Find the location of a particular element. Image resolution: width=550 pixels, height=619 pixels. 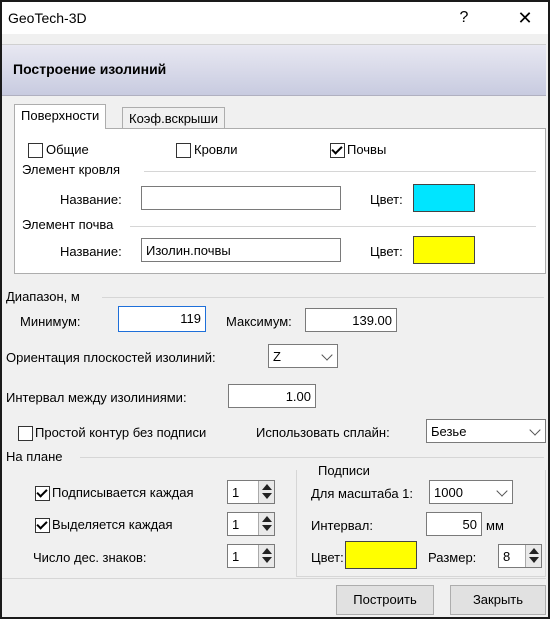

simple-contour-label: Простой контур без подписи is located at coordinates (121, 432).